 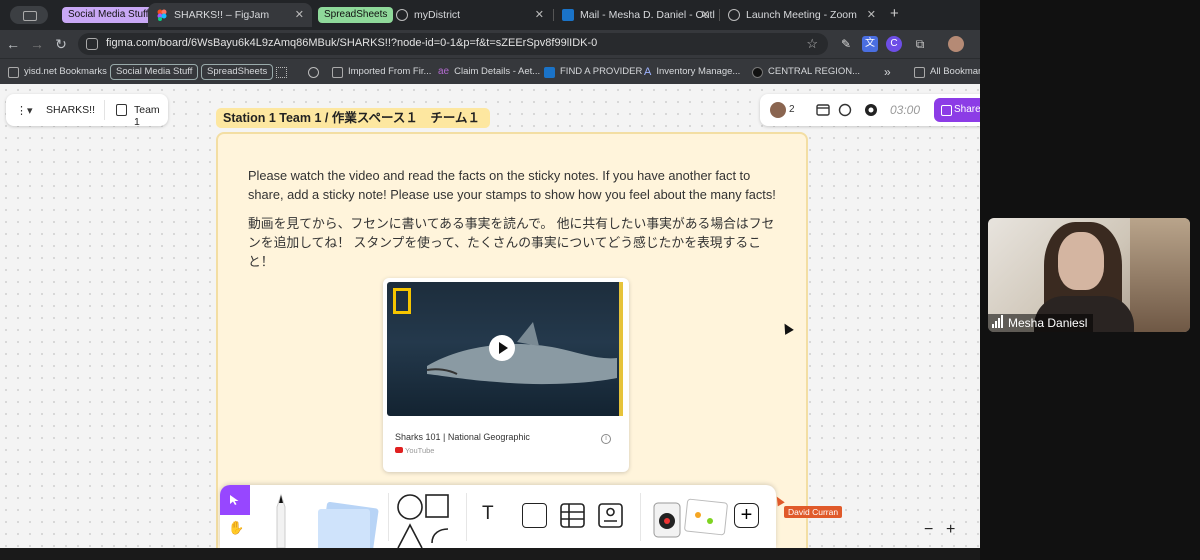 What do you see at coordinates (957, 110) in the screenshot?
I see `share-button: Share` at bounding box center [957, 110].